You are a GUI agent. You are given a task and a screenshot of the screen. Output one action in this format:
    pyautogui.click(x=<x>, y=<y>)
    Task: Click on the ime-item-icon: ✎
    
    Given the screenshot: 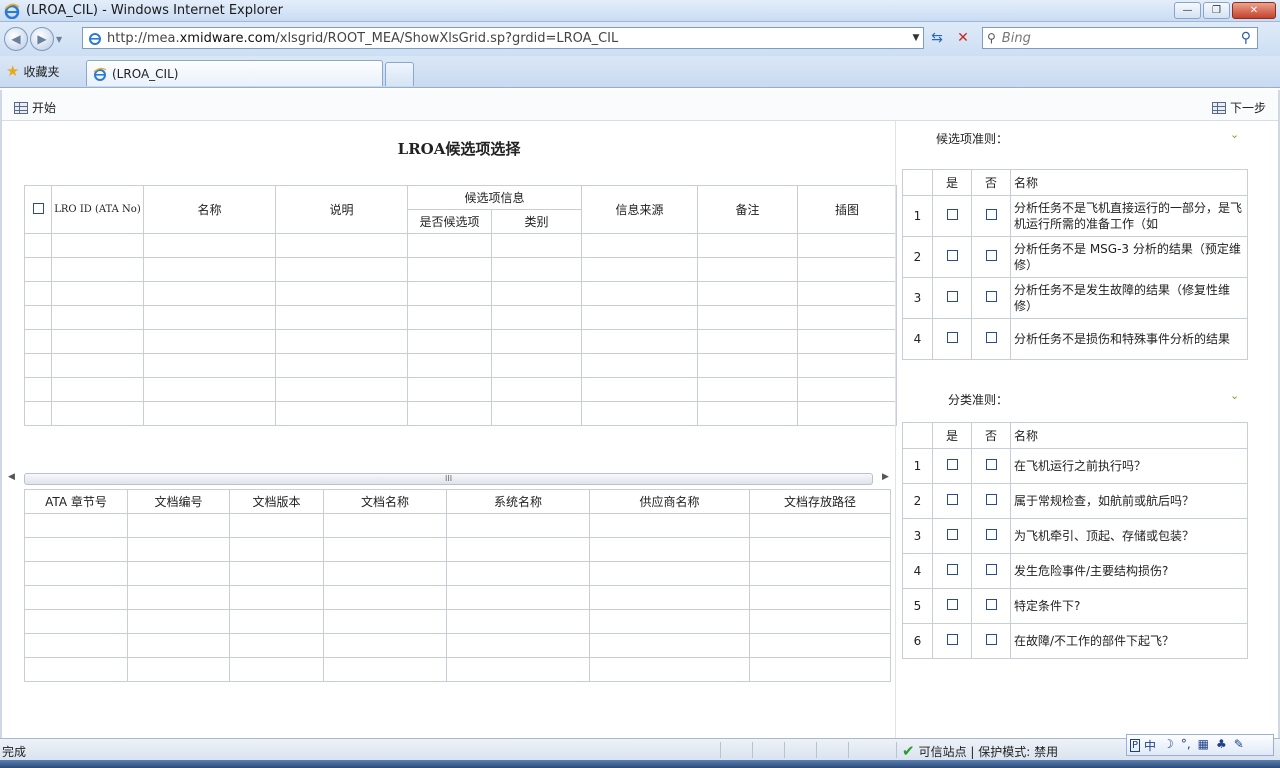 What is the action you would take?
    pyautogui.click(x=1239, y=745)
    